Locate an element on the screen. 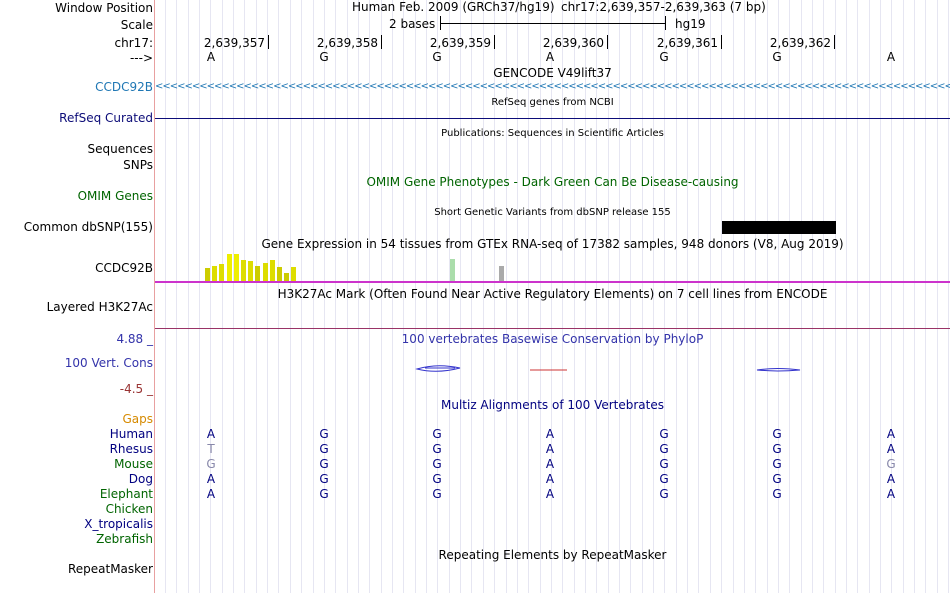  label-snps: SNPs is located at coordinates (138, 165).